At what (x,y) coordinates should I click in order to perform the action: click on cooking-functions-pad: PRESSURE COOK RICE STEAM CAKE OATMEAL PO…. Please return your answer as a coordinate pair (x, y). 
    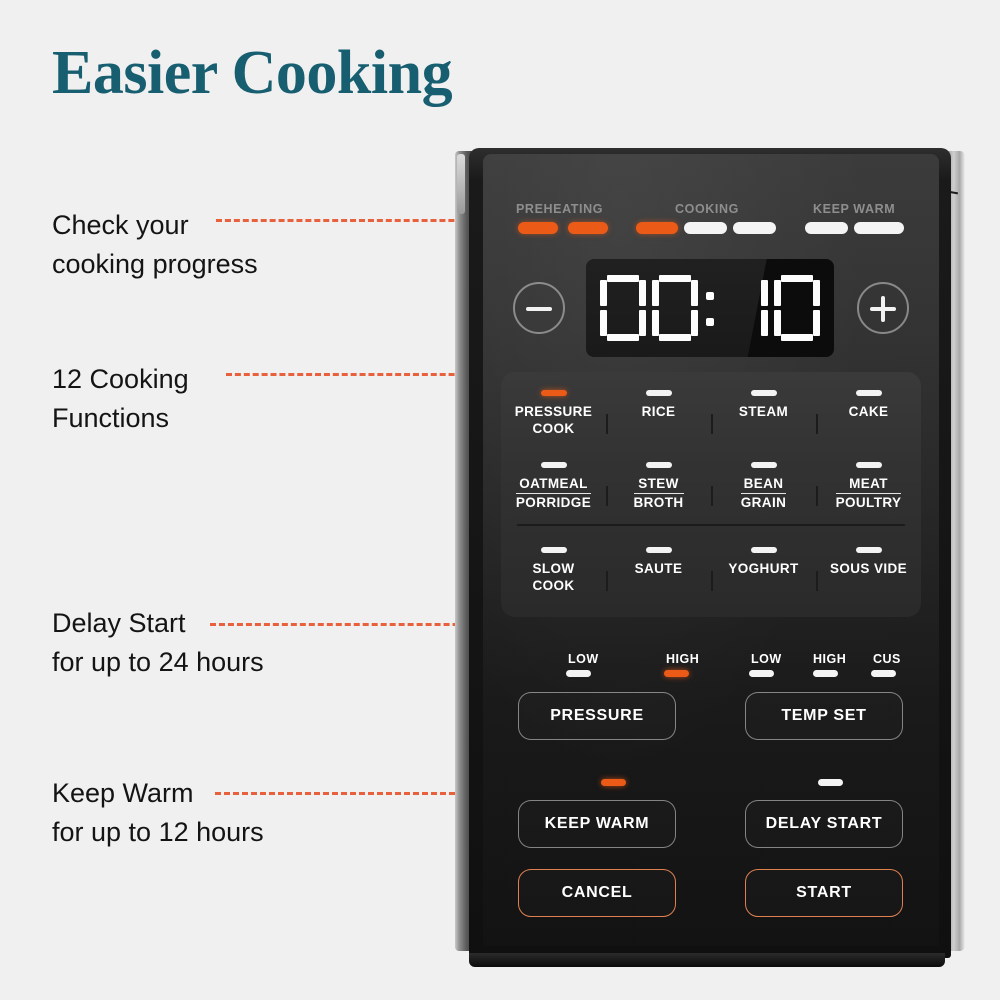
    Looking at the image, I should click on (711, 494).